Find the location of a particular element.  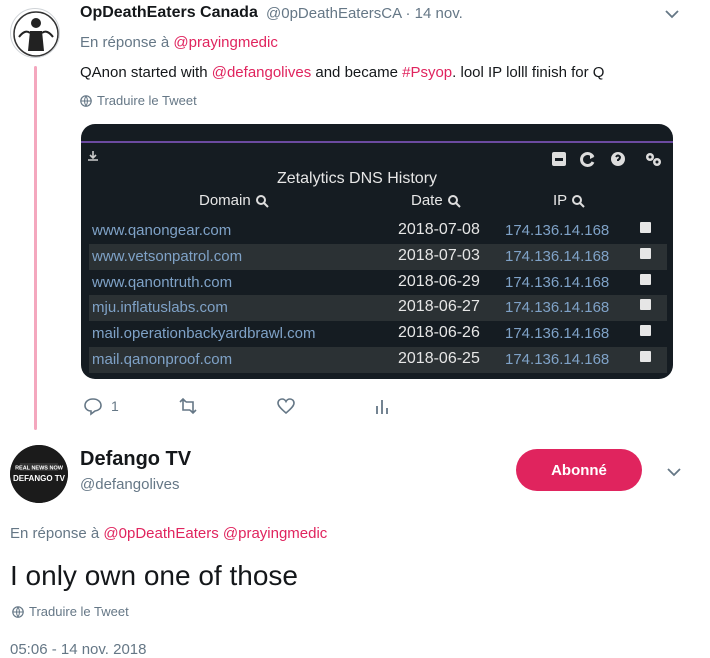

tweet-text: I only own one of those is located at coordinates (154, 575).